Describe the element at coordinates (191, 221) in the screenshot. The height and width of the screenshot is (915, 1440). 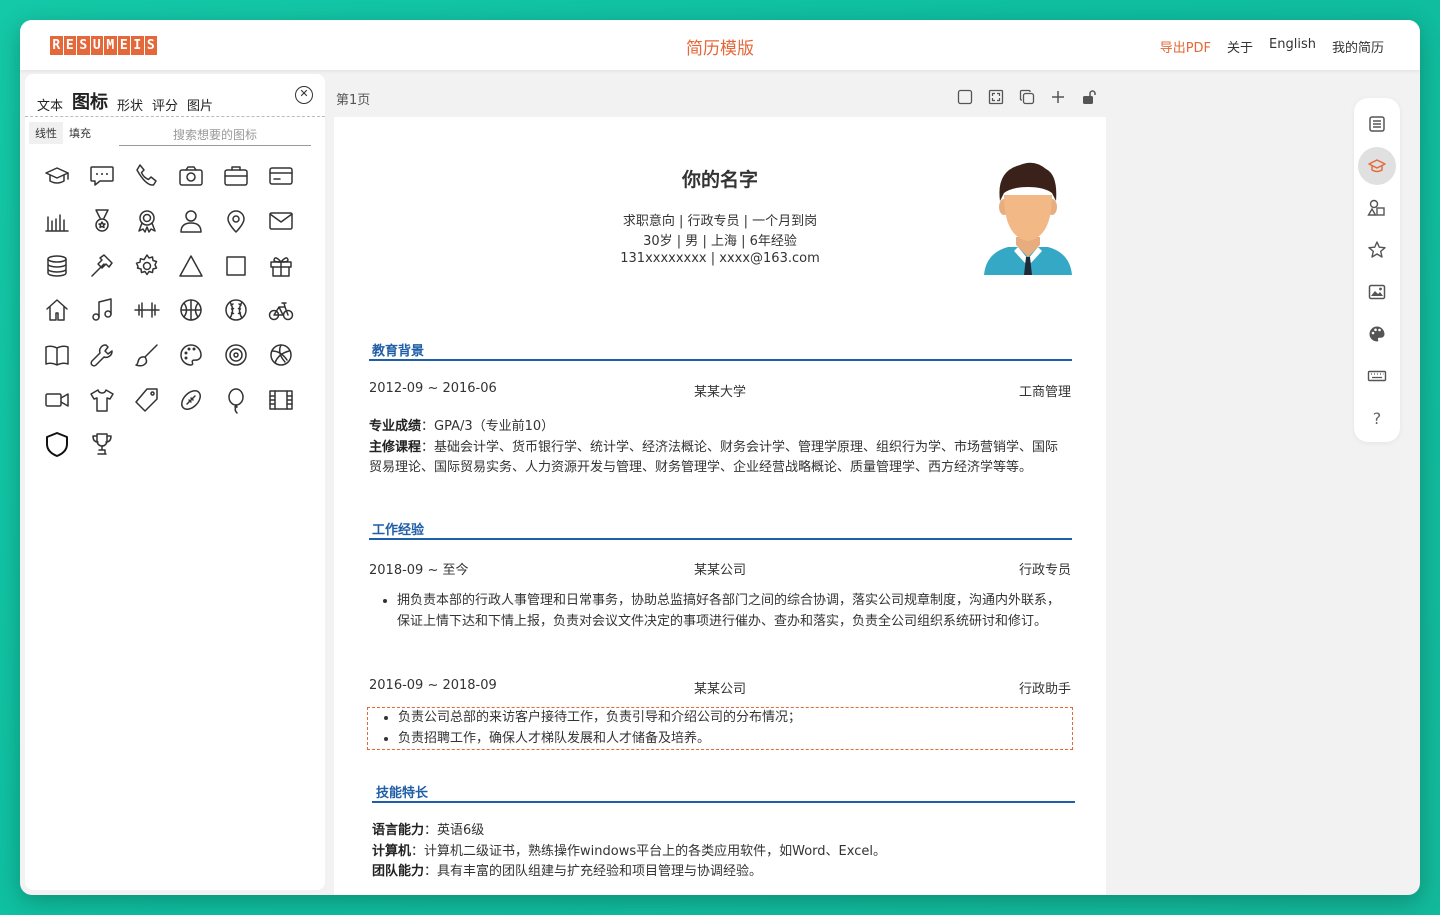
I see `user-icon` at that location.